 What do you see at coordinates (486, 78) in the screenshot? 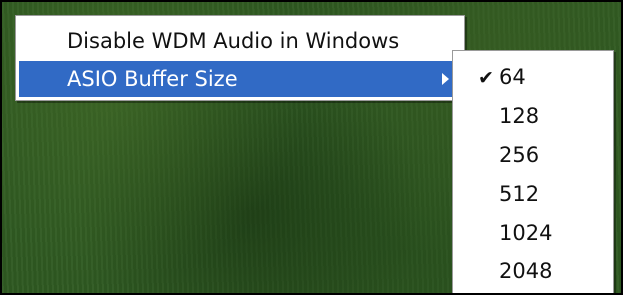
I see `checkmark-icon: ✔` at bounding box center [486, 78].